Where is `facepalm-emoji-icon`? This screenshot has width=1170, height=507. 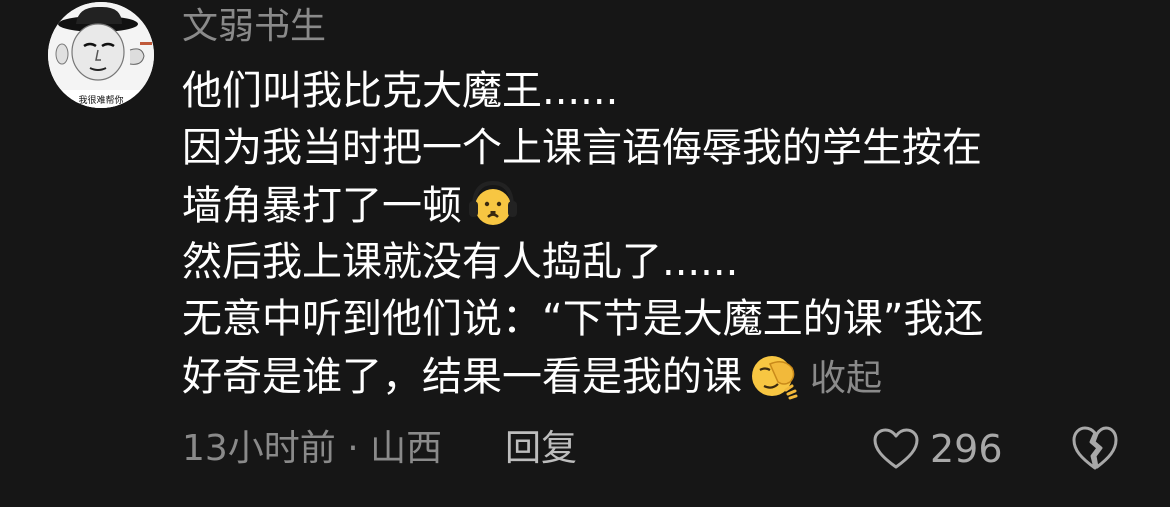
facepalm-emoji-icon is located at coordinates (775, 378).